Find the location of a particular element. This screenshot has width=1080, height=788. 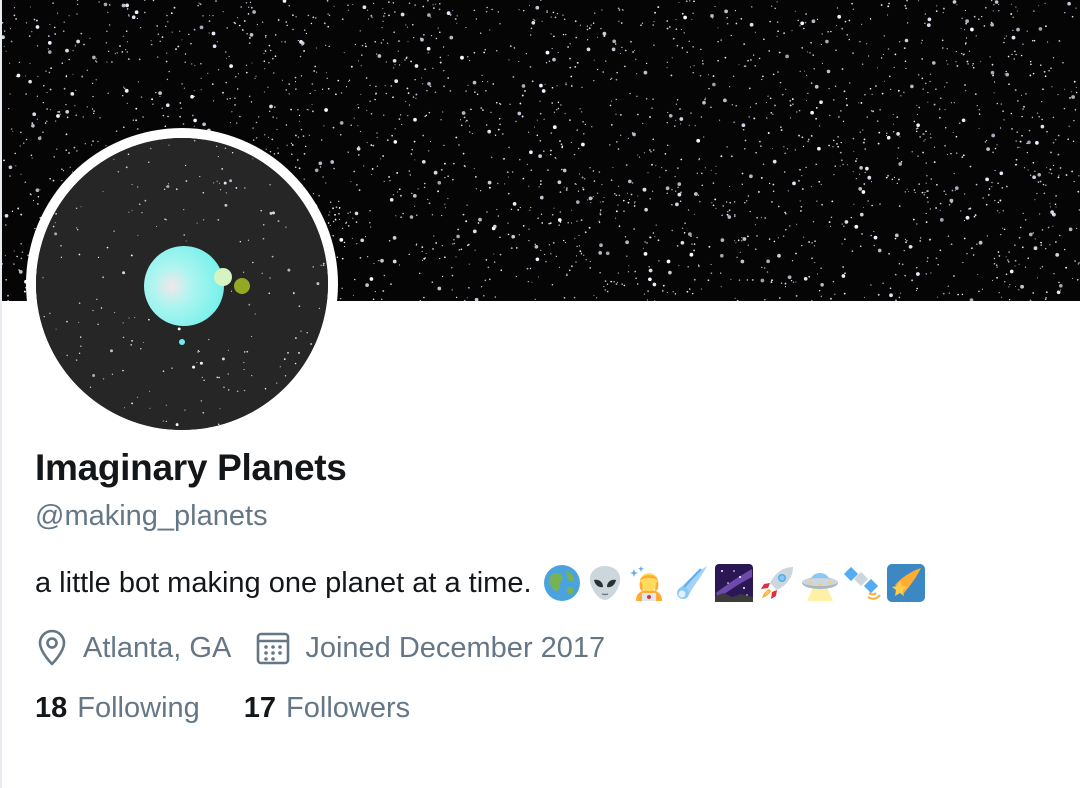

milky-way-emoji is located at coordinates (733, 583).